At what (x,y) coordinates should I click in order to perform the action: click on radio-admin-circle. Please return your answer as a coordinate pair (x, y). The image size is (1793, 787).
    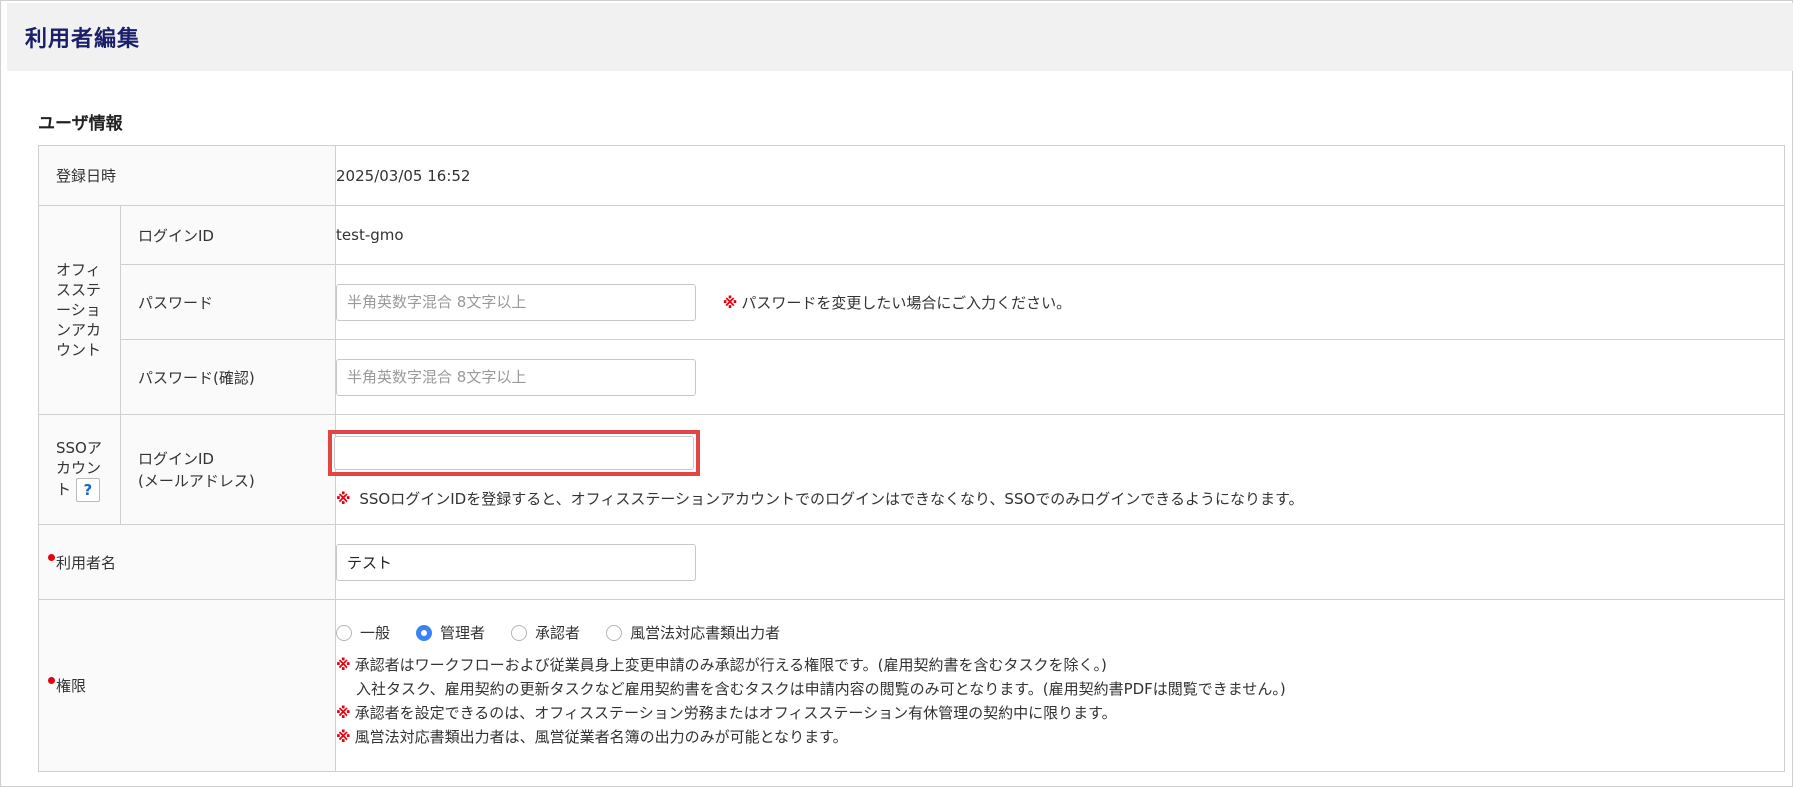
    Looking at the image, I should click on (424, 632).